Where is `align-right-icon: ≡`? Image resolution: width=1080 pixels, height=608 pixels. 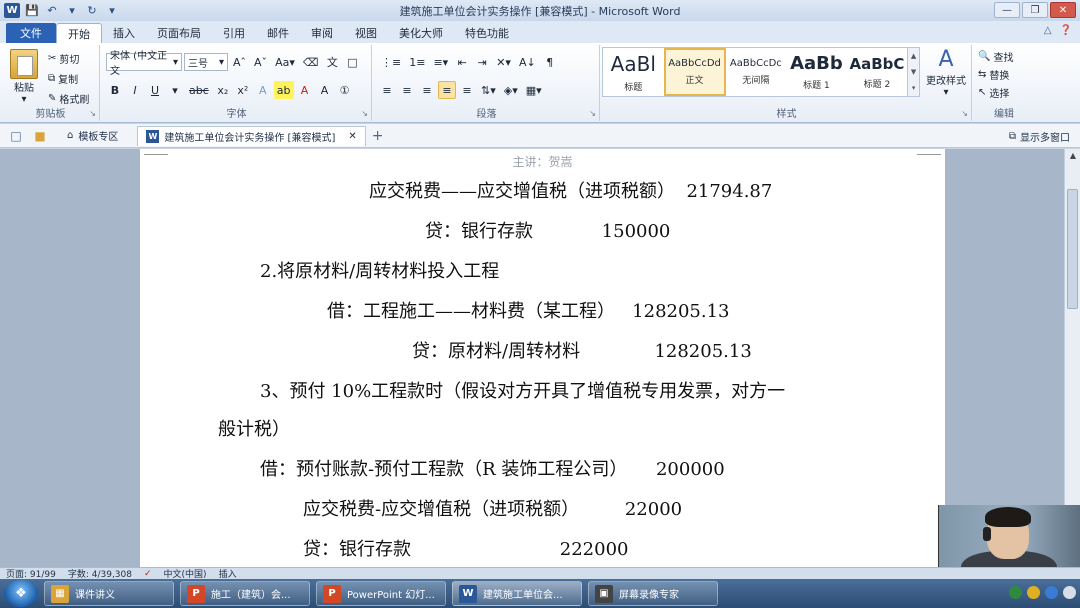
align-right-icon: ≡ is located at coordinates (427, 90).